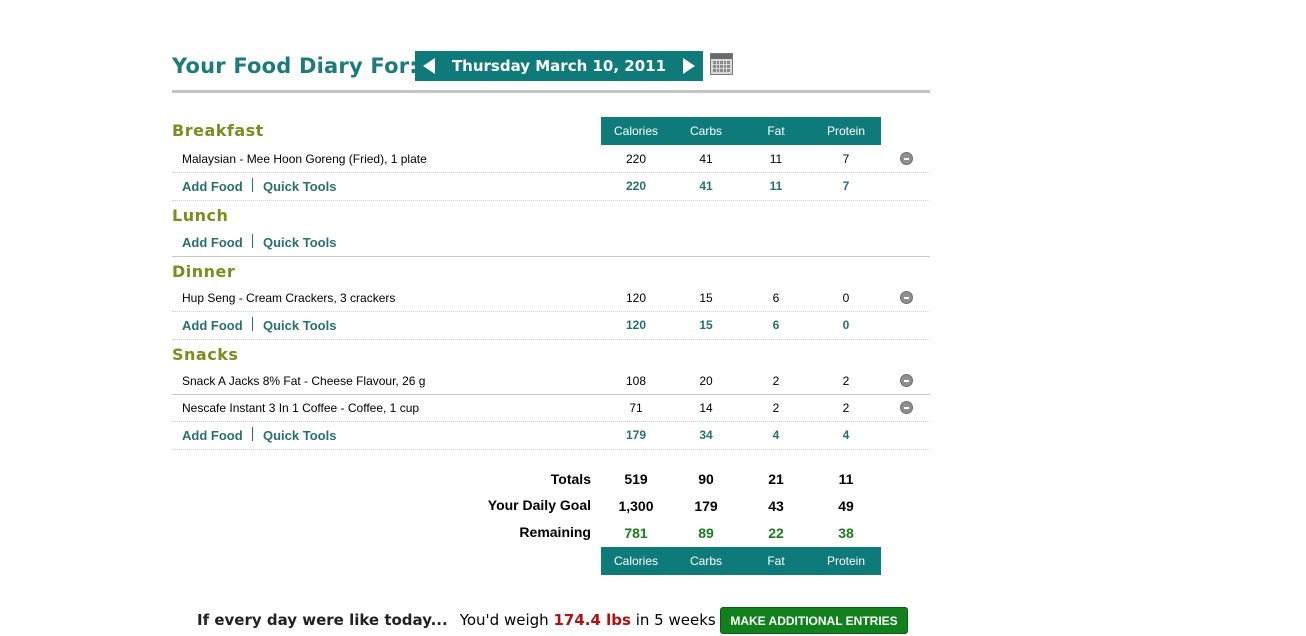  Describe the element at coordinates (776, 435) in the screenshot. I see `sum-fat: 4` at that location.